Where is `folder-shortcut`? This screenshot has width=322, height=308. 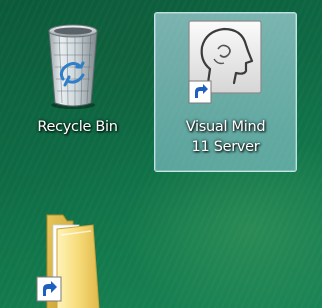
folder-shortcut is located at coordinates (77, 255).